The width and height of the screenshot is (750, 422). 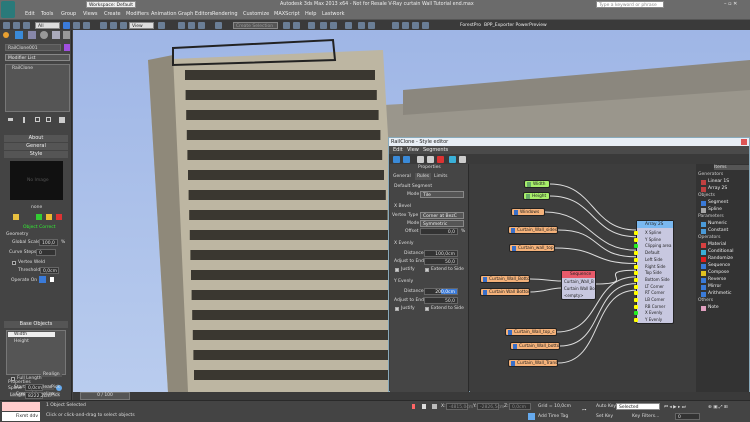 What do you see at coordinates (505, 279) in the screenshot?
I see `node-curtain-wall-bottom-a: Curtain_Wall_Botto` at bounding box center [505, 279].